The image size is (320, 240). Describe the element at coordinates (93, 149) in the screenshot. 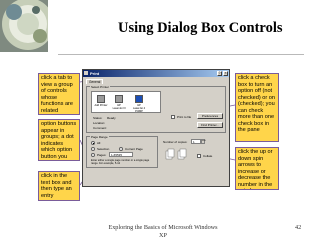

I see `selection-radio` at that location.